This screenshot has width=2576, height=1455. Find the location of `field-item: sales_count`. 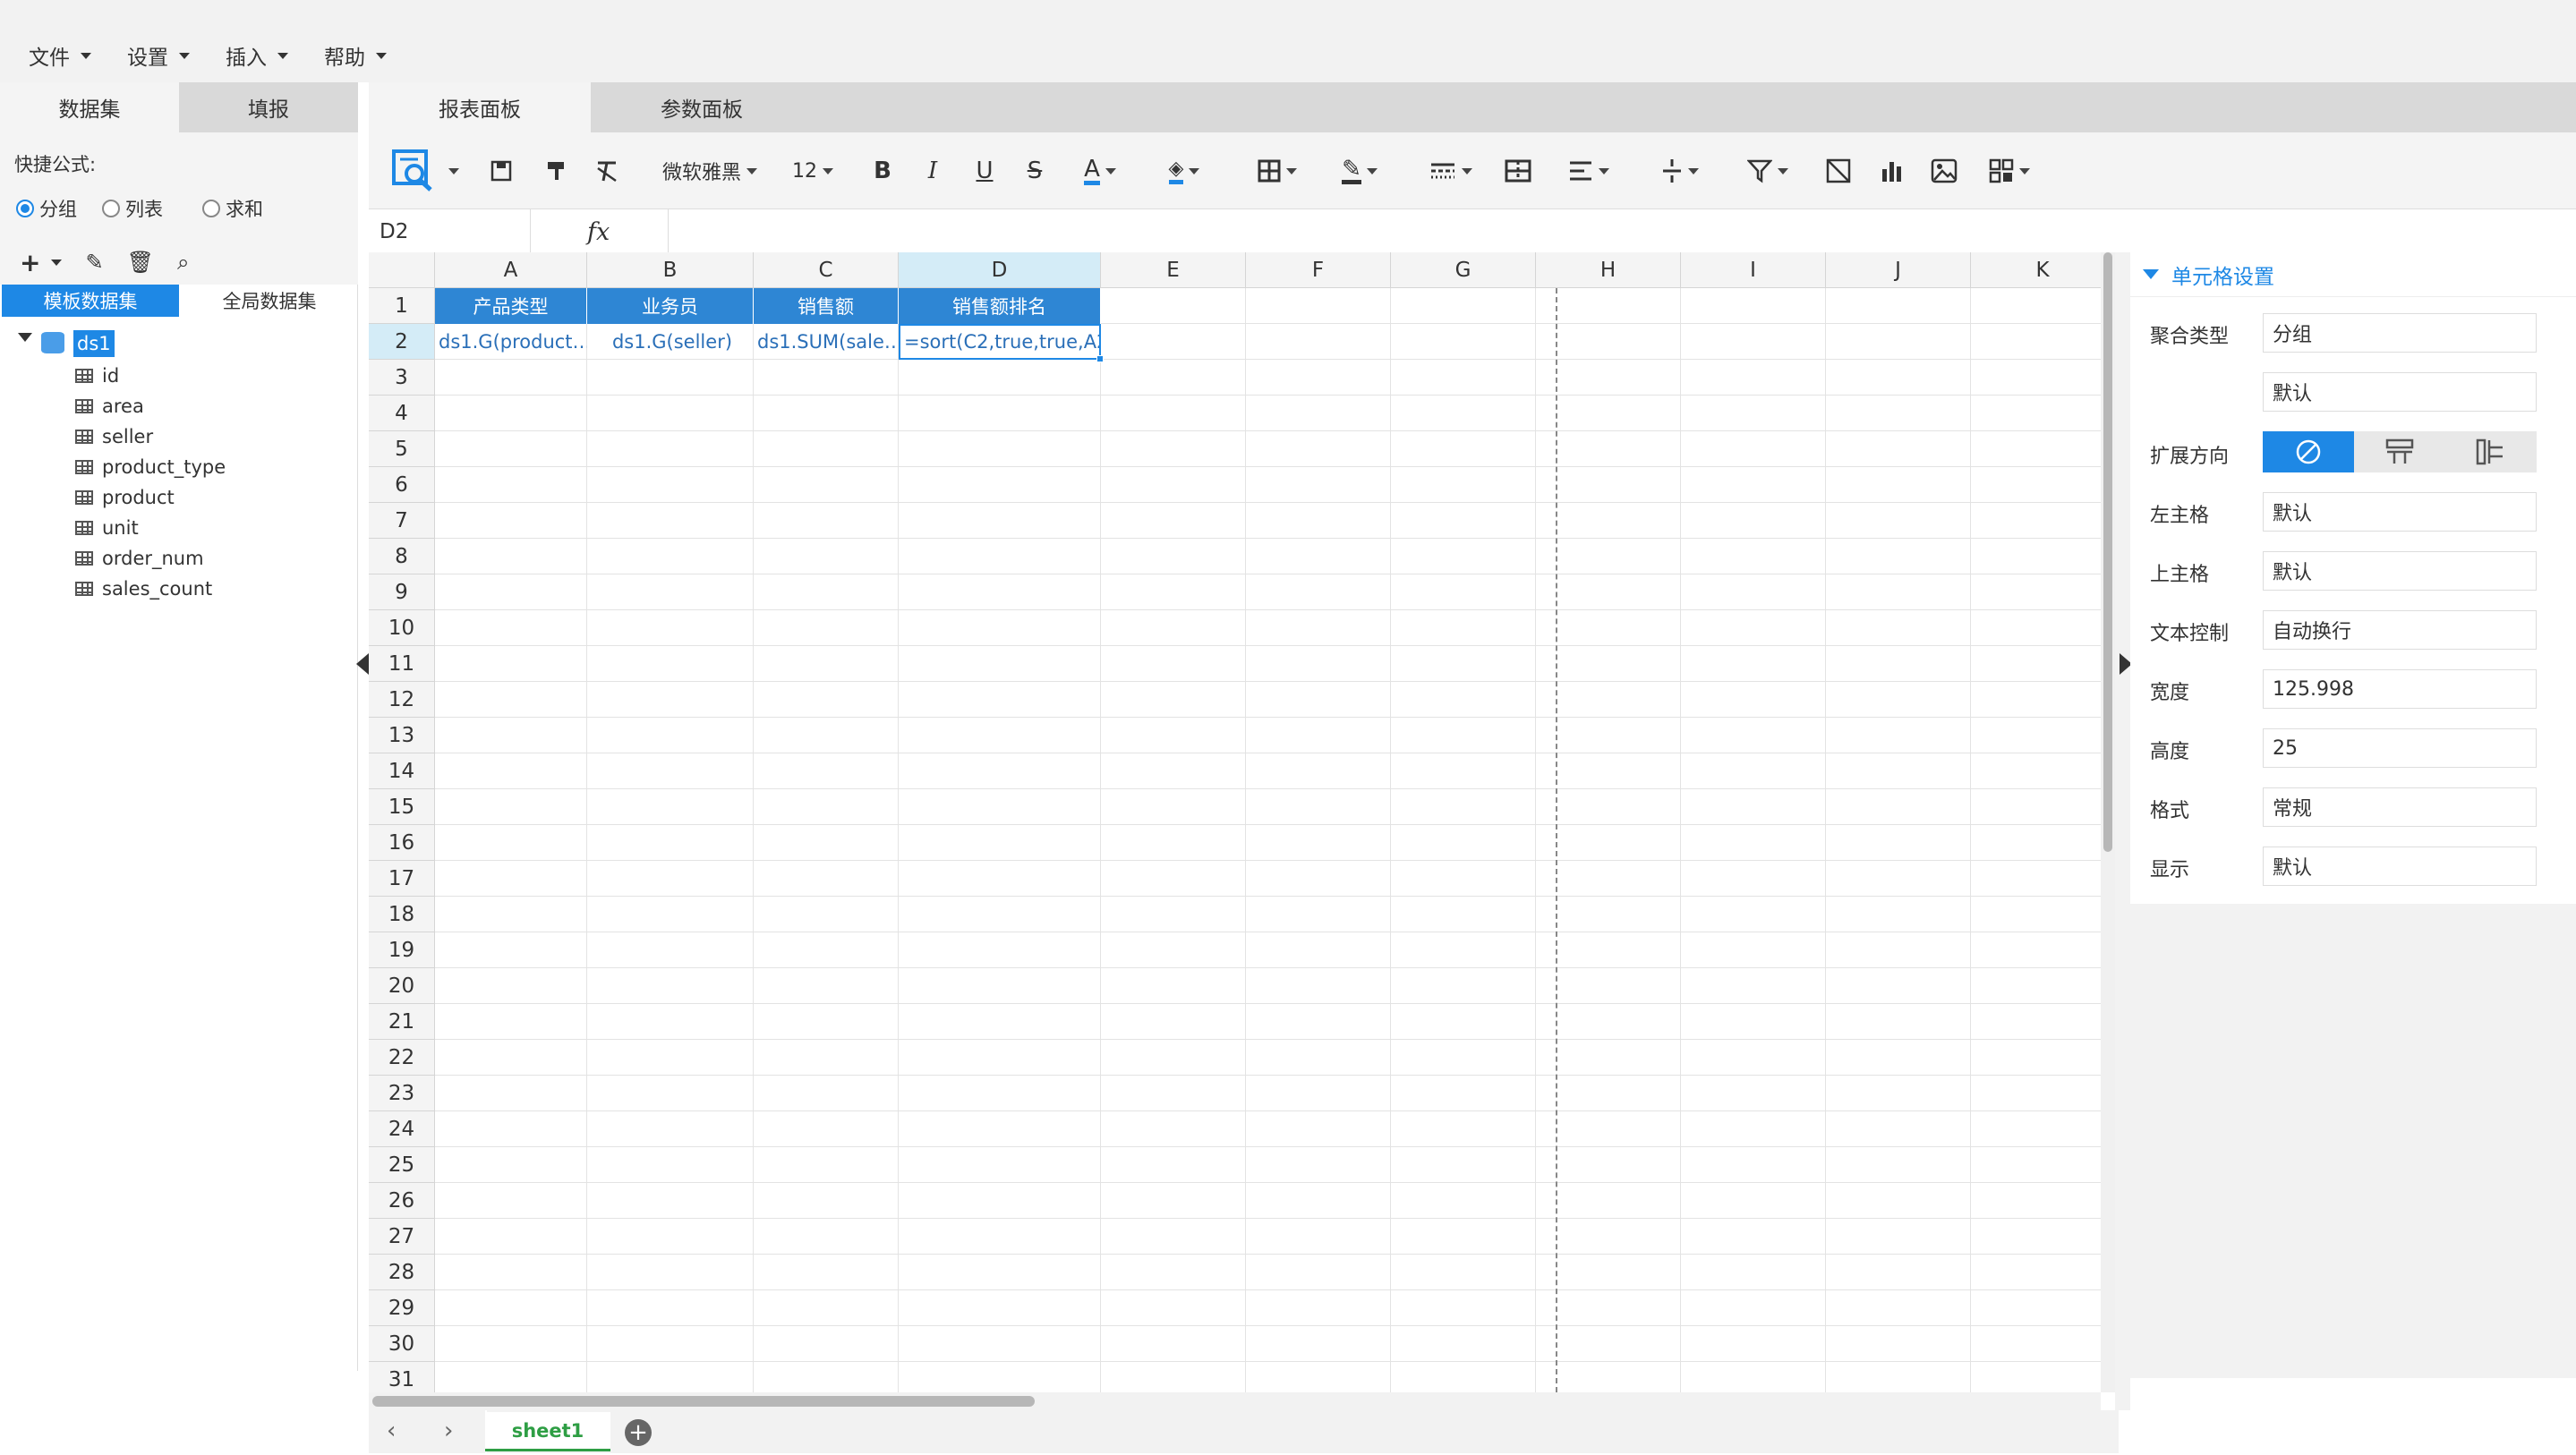

field-item: sales_count is located at coordinates (143, 589).